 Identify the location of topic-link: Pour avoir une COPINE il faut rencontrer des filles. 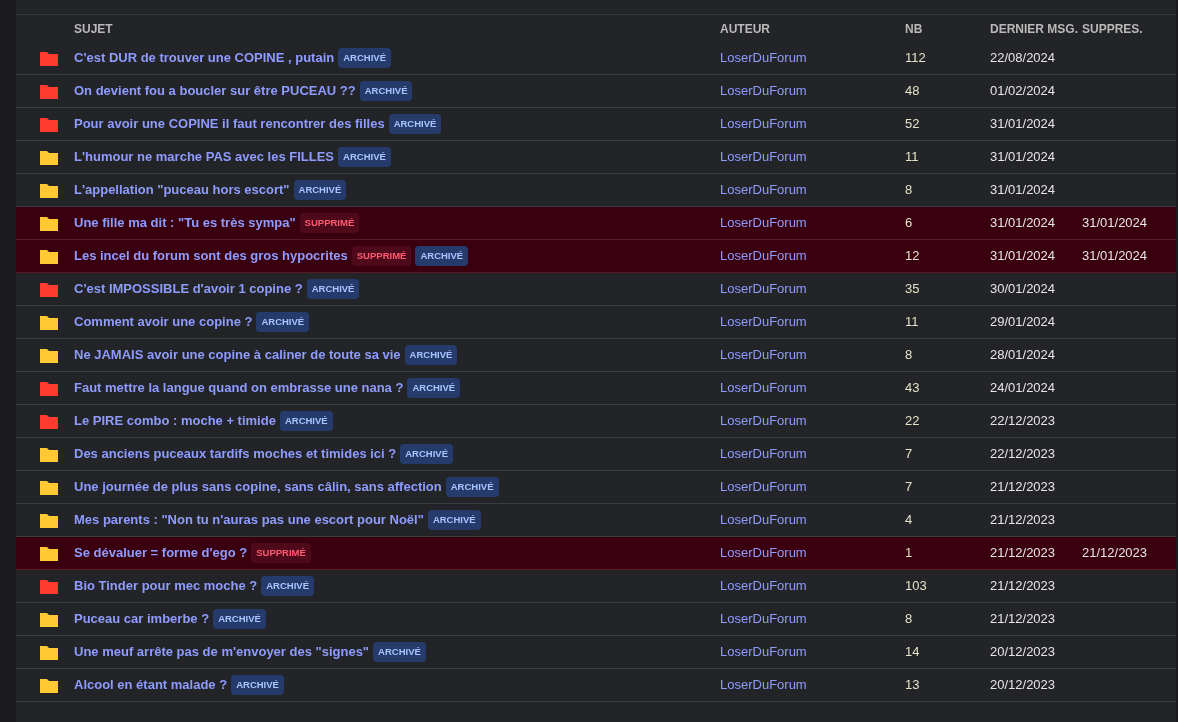
(229, 124).